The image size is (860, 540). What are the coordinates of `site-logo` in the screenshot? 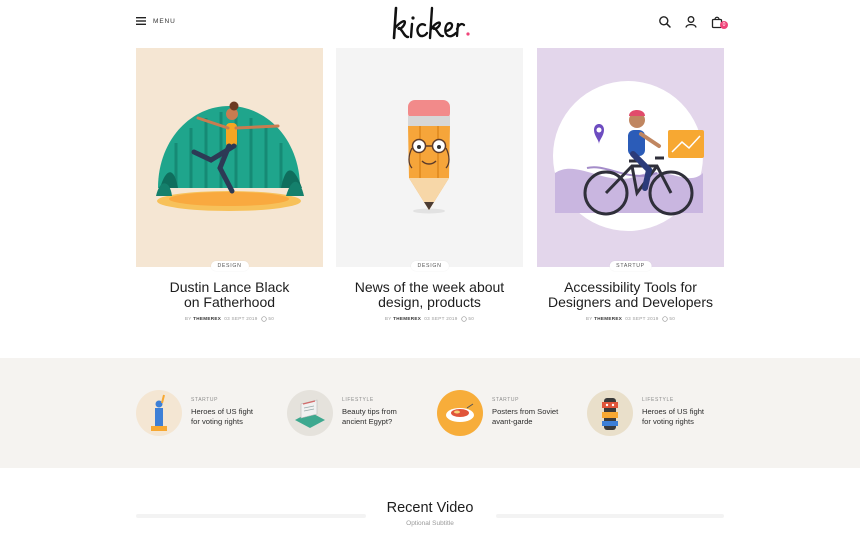 It's located at (432, 24).